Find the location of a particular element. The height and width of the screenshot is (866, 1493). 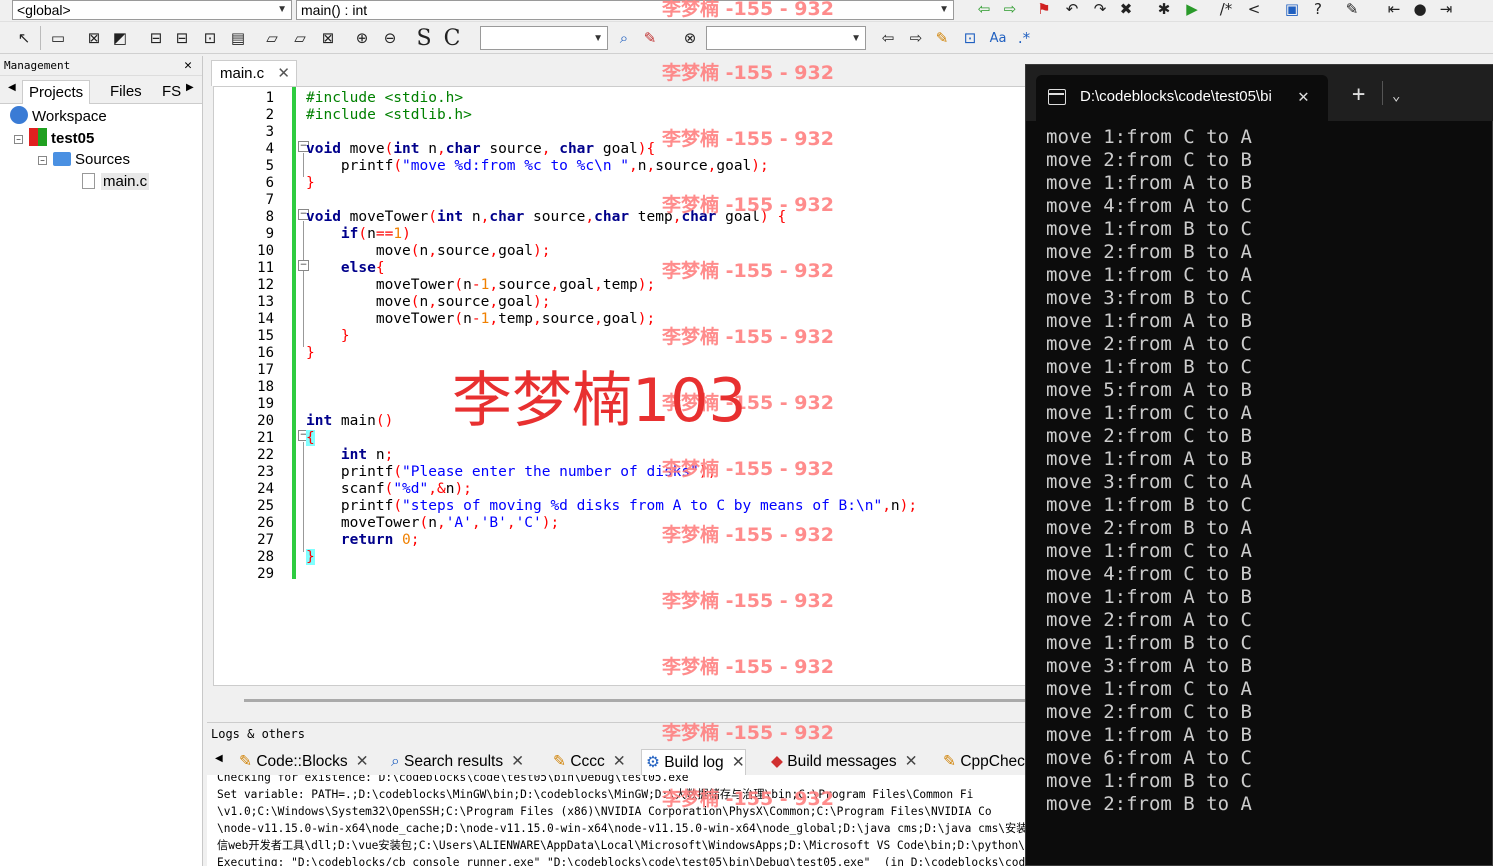

line-number: 7 is located at coordinates (269, 200).